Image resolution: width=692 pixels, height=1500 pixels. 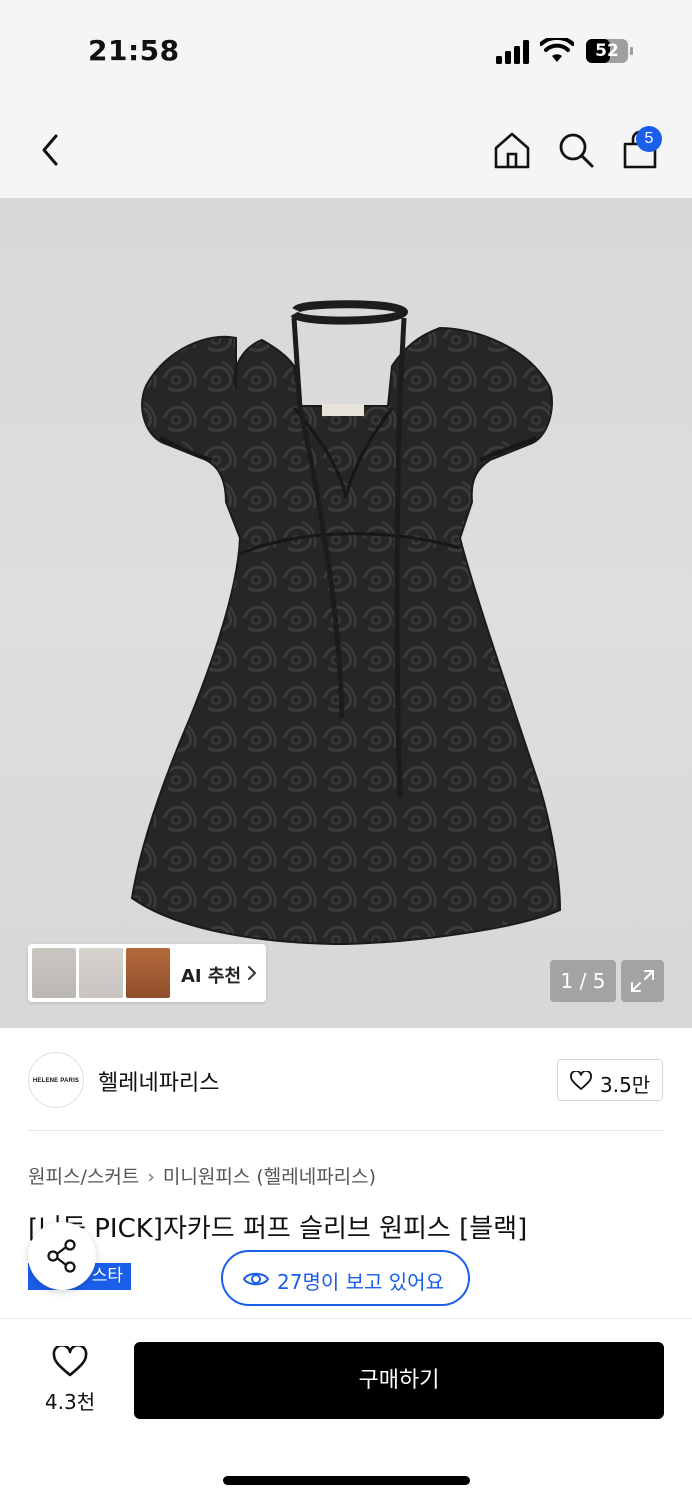 I want to click on ai-recommend-label: AI 추천, so click(x=211, y=976).